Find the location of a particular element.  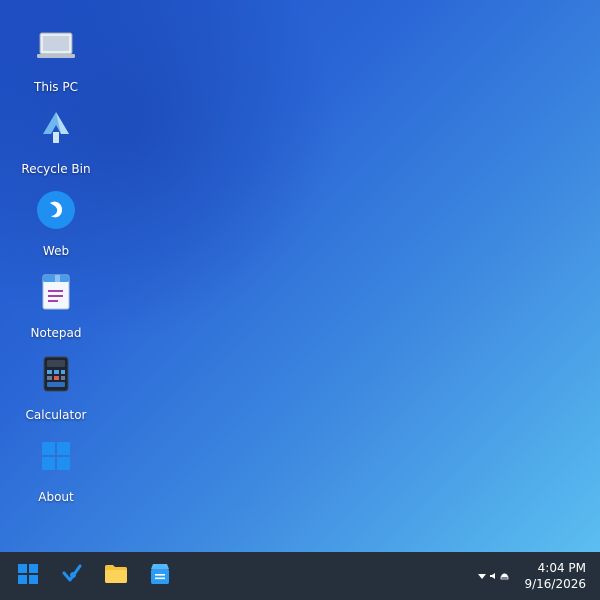

calculator-icon is located at coordinates (56, 374).